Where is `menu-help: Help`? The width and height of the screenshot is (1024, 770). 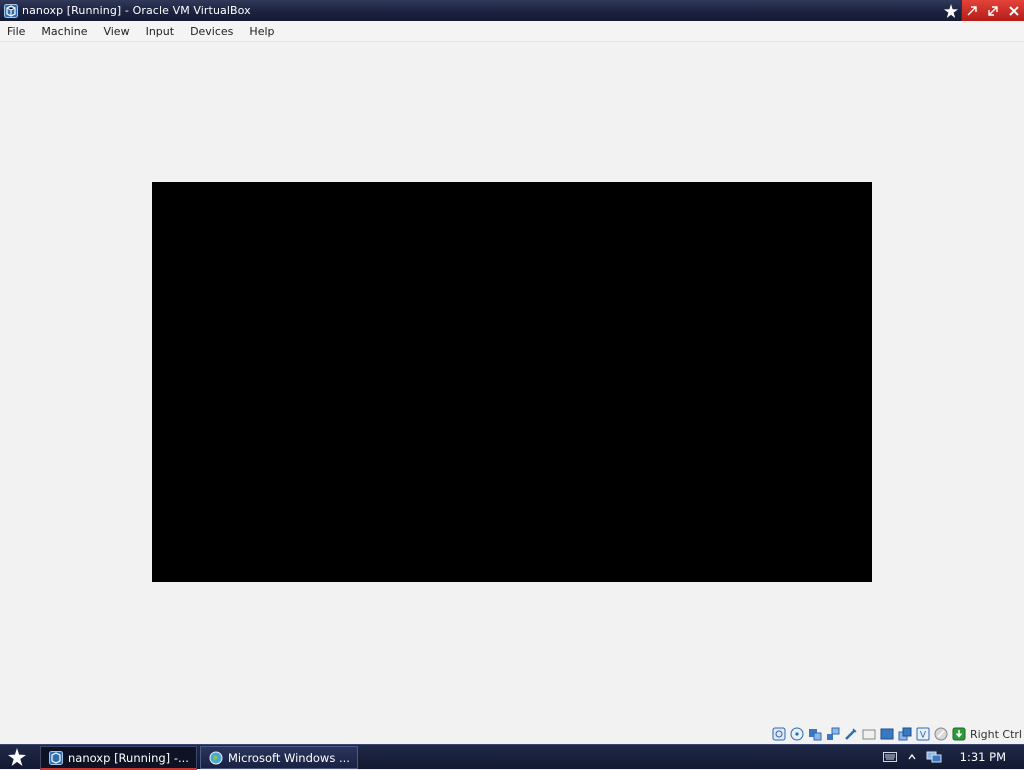 menu-help: Help is located at coordinates (261, 31).